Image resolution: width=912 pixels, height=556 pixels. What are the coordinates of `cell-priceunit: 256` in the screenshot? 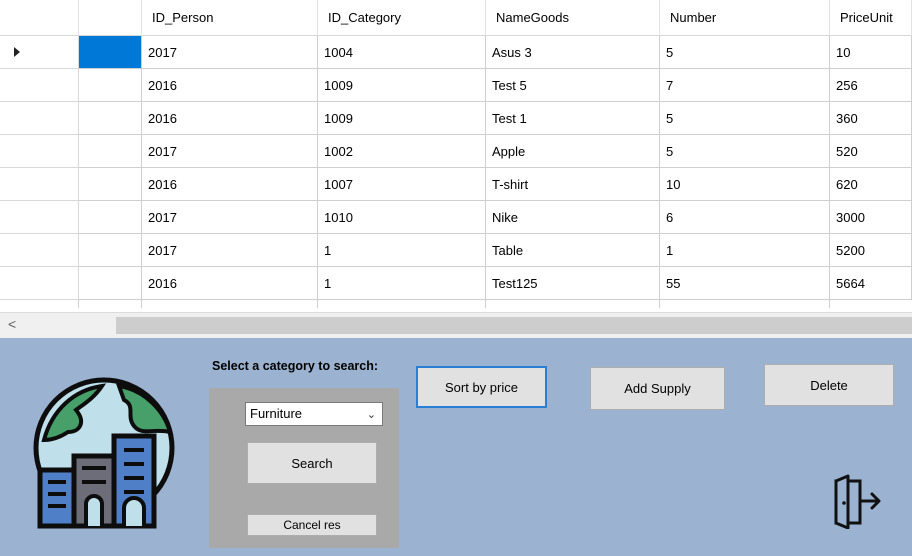 It's located at (871, 85).